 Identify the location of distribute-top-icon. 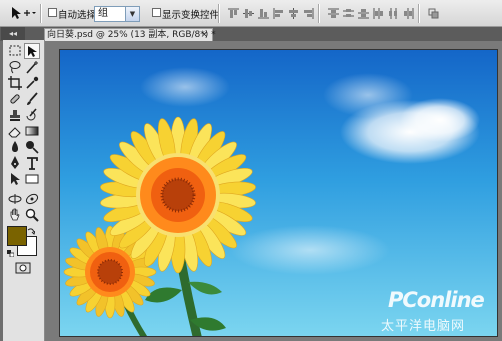
(333, 13).